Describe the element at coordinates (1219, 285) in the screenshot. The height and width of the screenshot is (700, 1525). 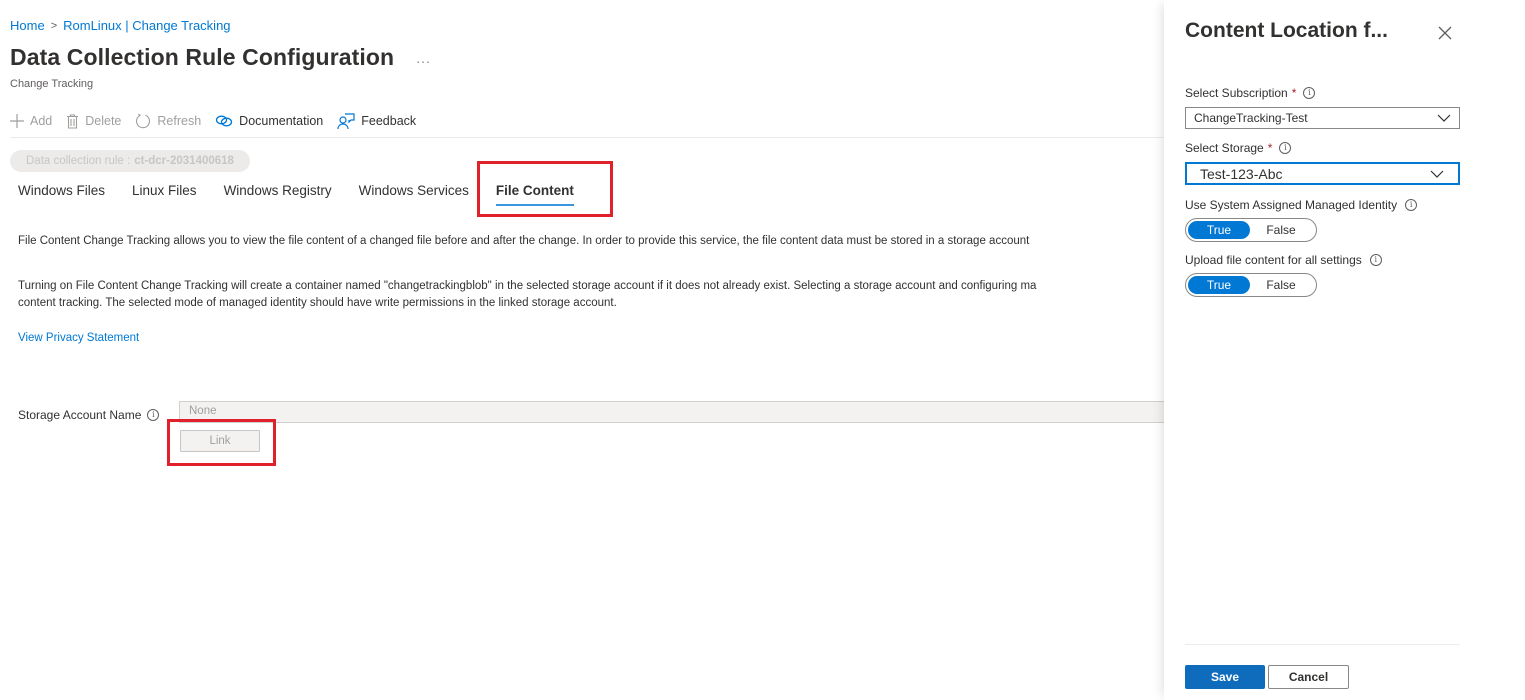
I see `upload-content-true-option: True` at that location.